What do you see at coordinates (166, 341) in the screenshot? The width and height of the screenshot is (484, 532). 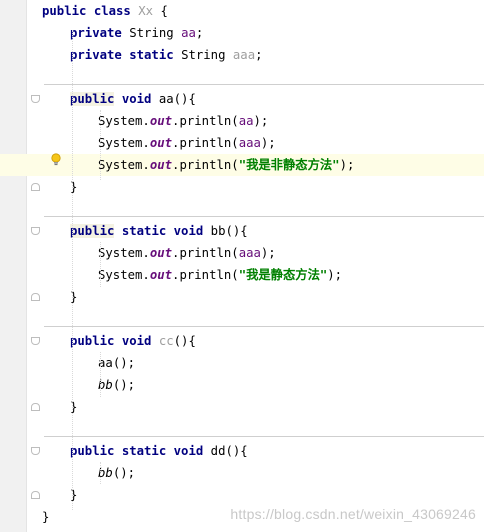 I see `code-token: cc` at bounding box center [166, 341].